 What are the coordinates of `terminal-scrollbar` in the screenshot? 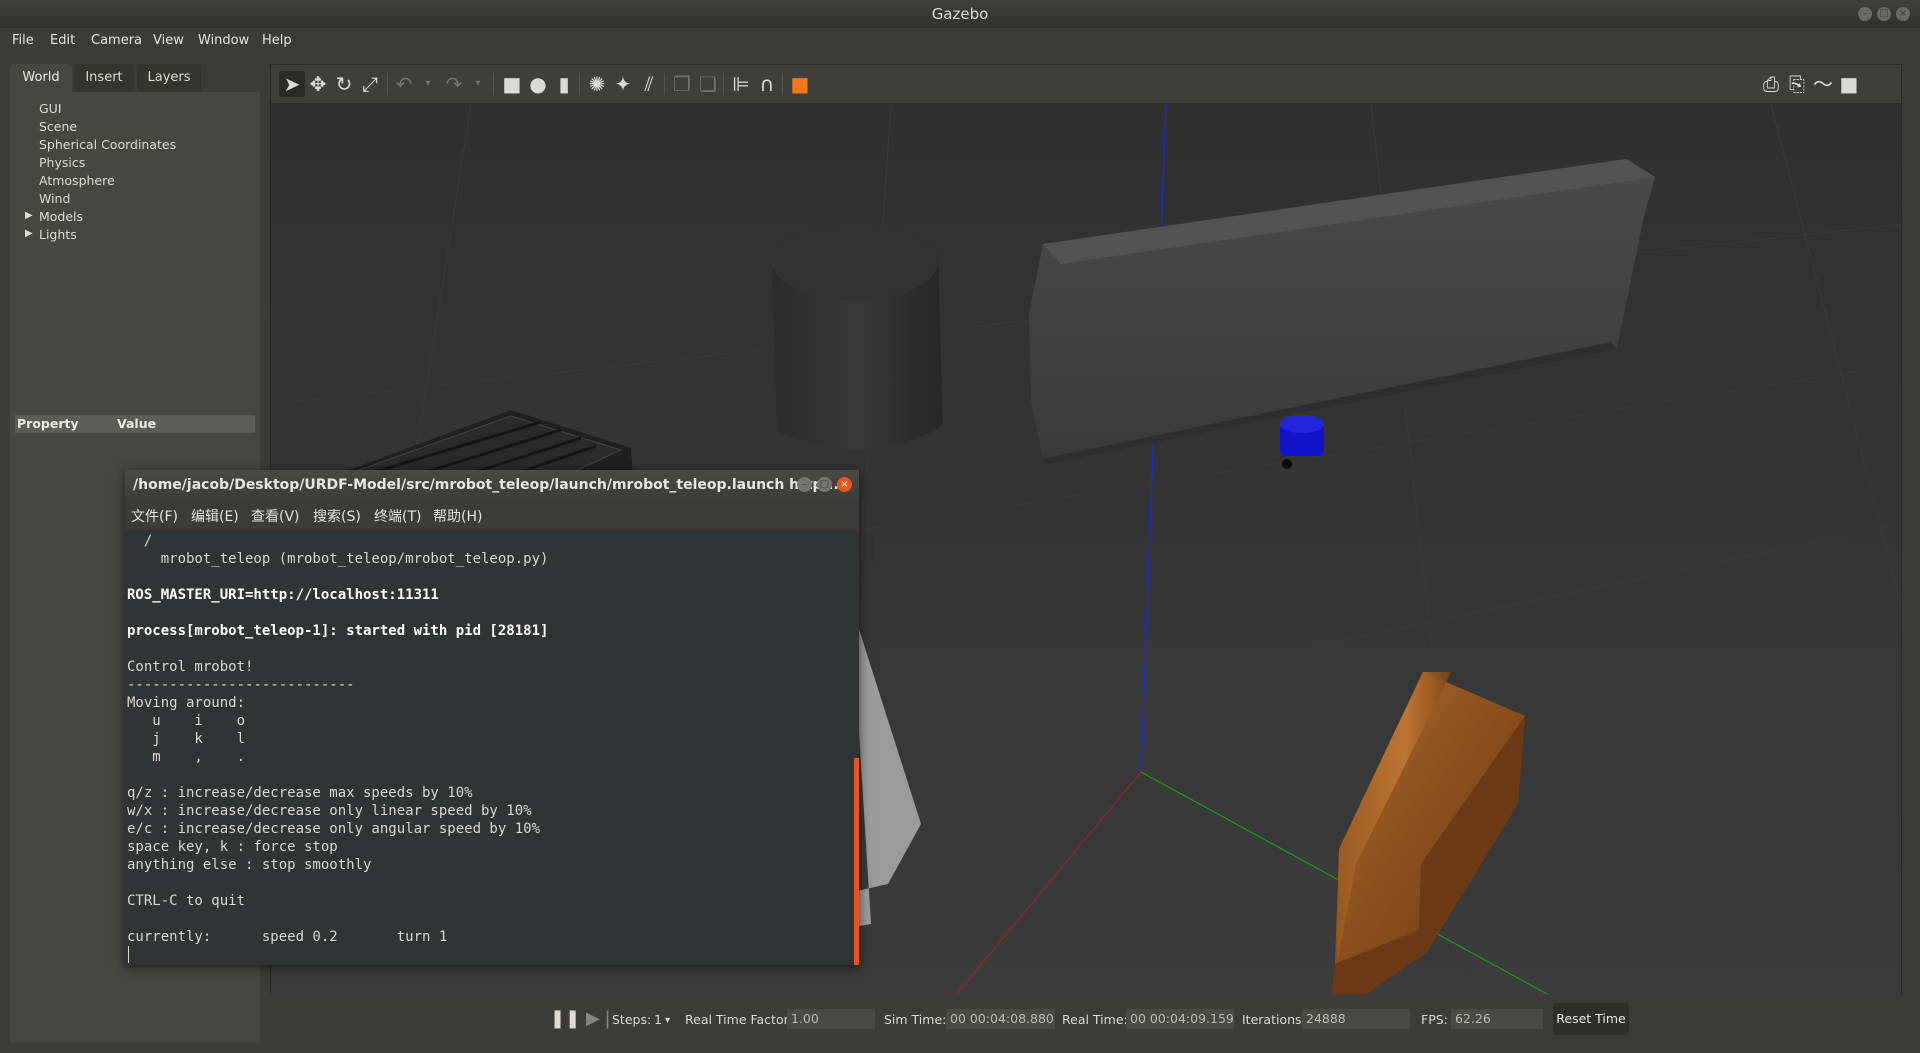 It's located at (856, 861).